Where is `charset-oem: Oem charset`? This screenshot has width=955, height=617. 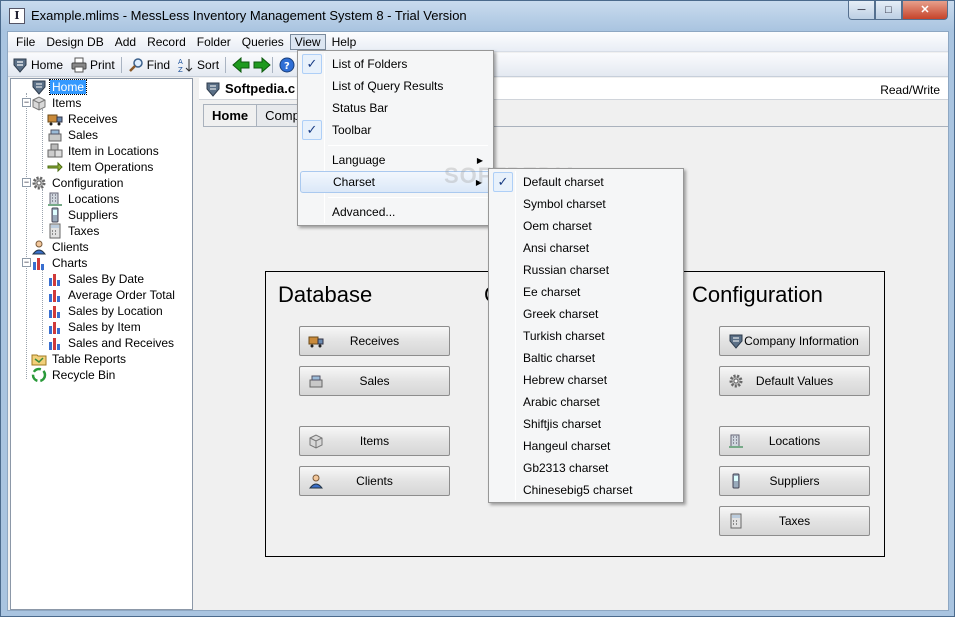
charset-oem: Oem charset is located at coordinates (586, 226).